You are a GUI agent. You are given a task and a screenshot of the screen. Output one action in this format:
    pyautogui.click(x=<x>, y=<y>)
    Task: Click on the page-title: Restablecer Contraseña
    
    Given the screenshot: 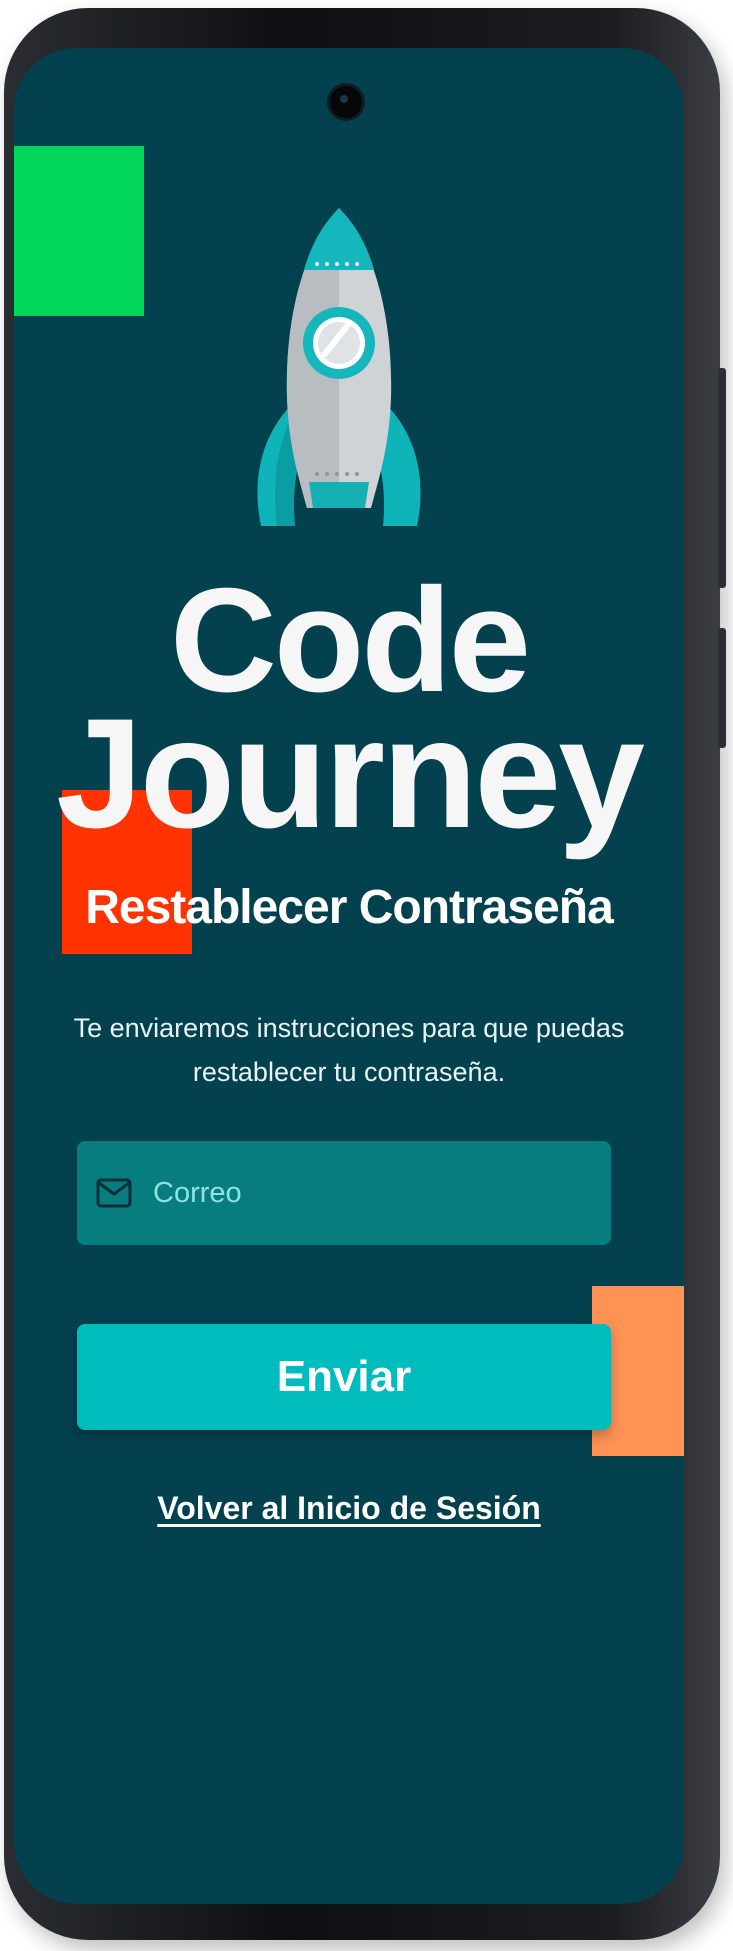 What is the action you would take?
    pyautogui.click(x=349, y=907)
    